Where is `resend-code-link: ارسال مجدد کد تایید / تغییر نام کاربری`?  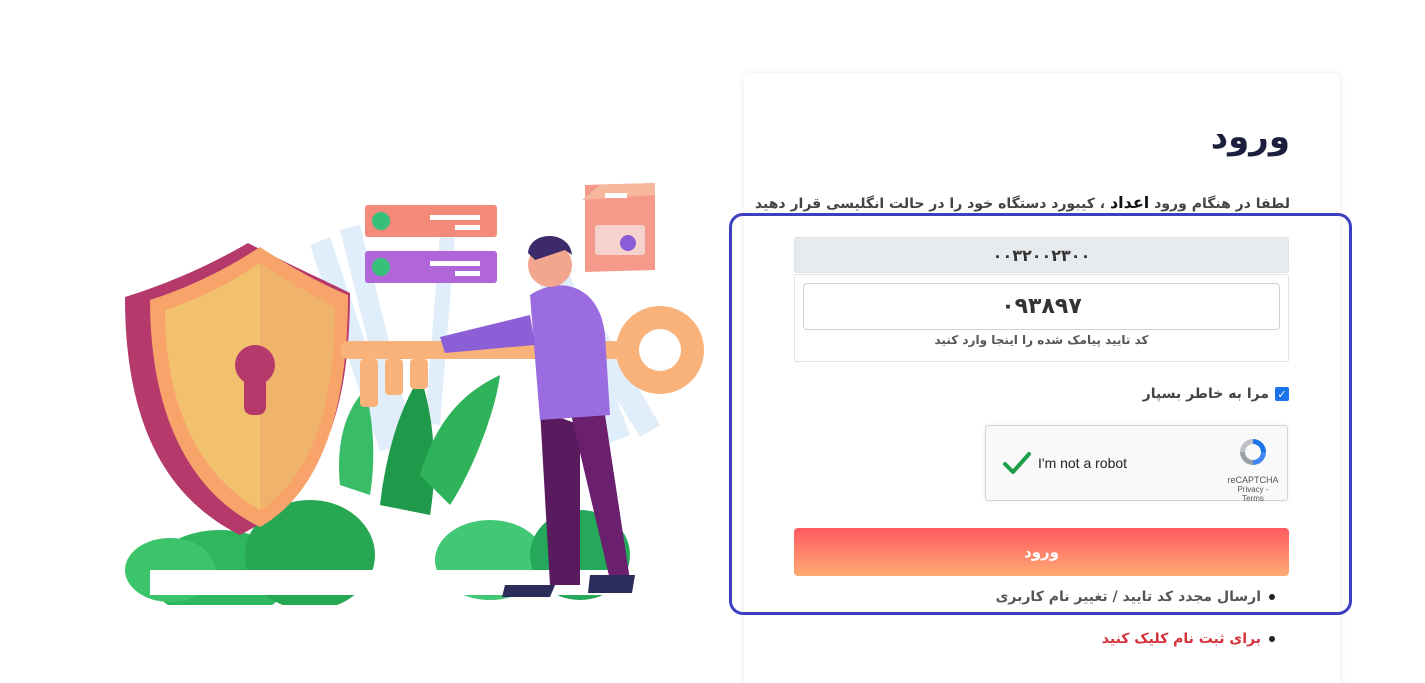 resend-code-link: ارسال مجدد کد تایید / تغییر نام کاربری is located at coordinates (1135, 597).